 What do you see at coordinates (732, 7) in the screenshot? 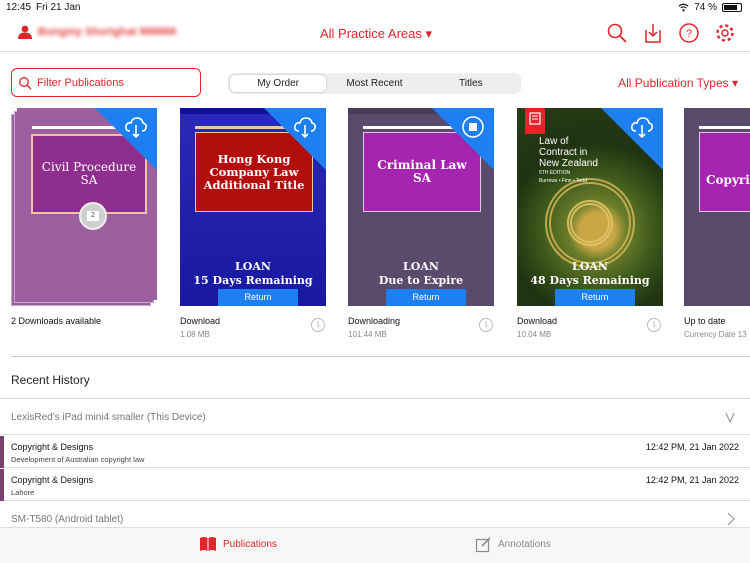
I see `battery-icon` at bounding box center [732, 7].